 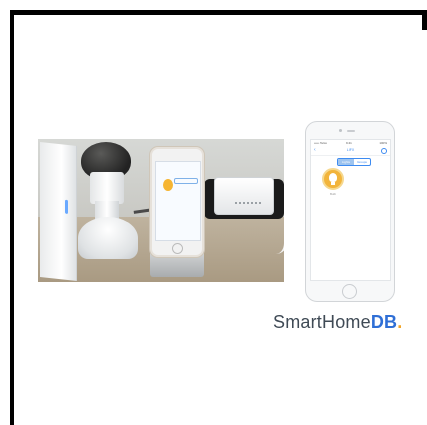 I want to click on photo-phone, so click(x=177, y=202).